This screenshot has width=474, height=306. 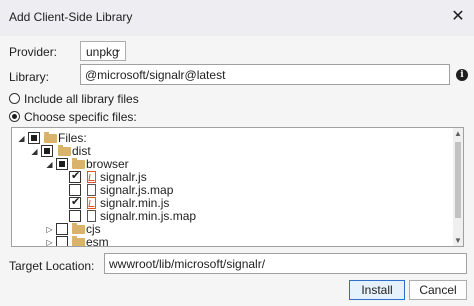 I want to click on include-all-label: Include all library files, so click(x=81, y=99).